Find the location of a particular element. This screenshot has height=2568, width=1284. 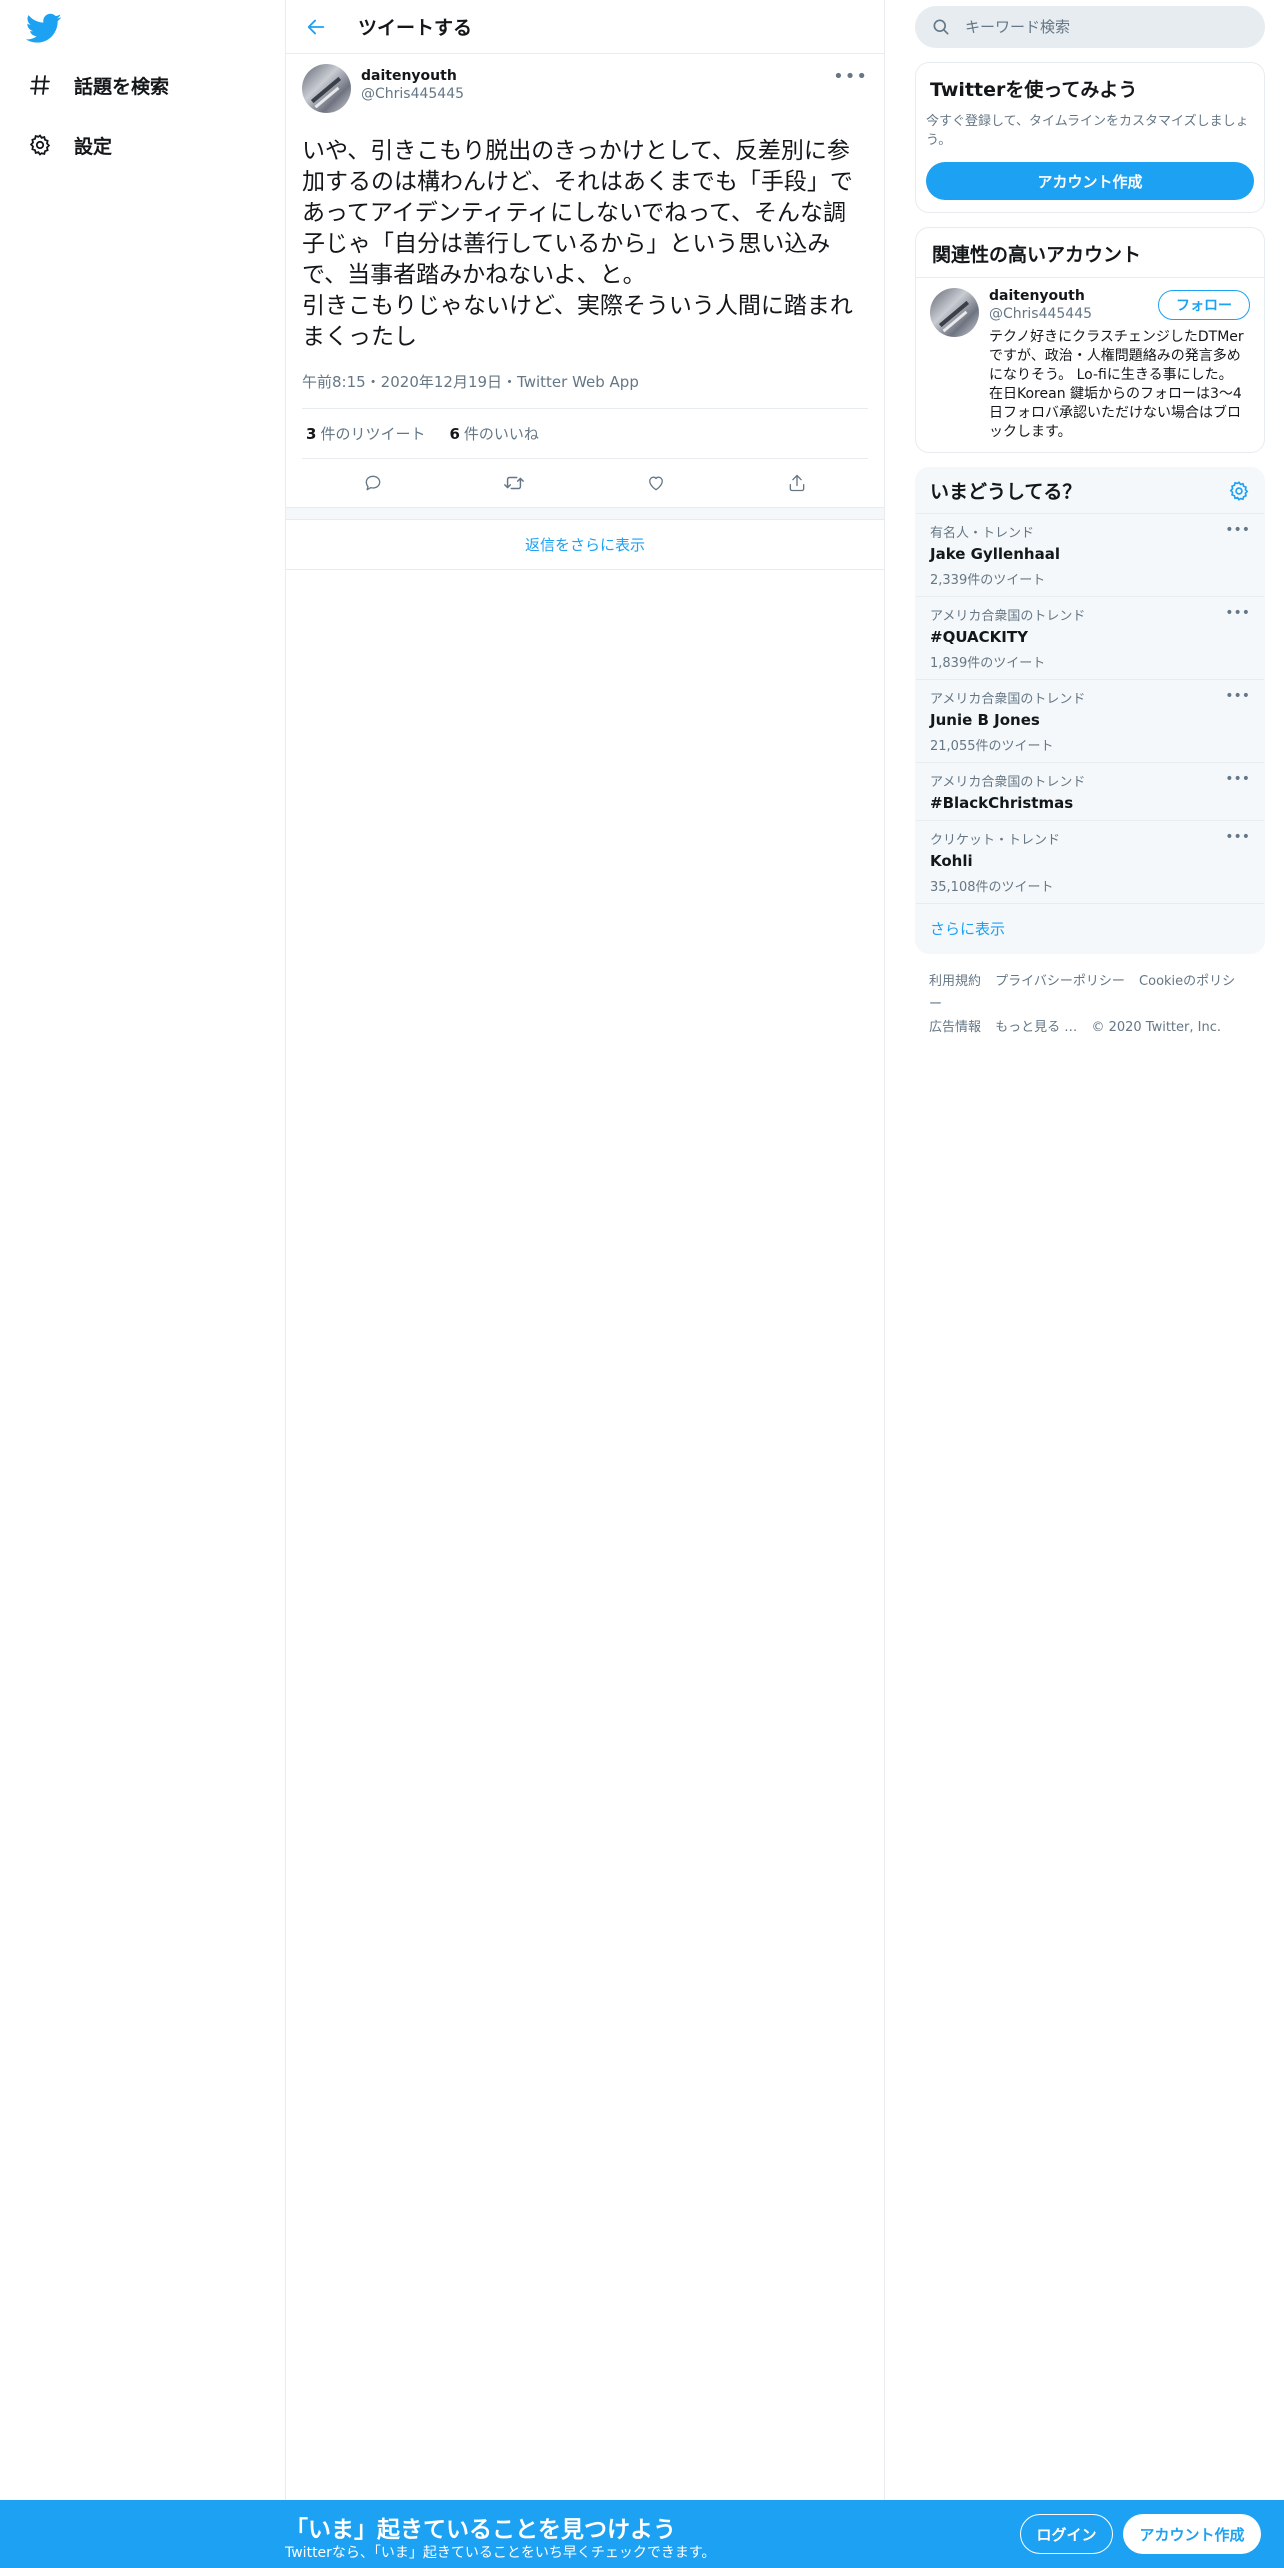

search-icon is located at coordinates (941, 27).